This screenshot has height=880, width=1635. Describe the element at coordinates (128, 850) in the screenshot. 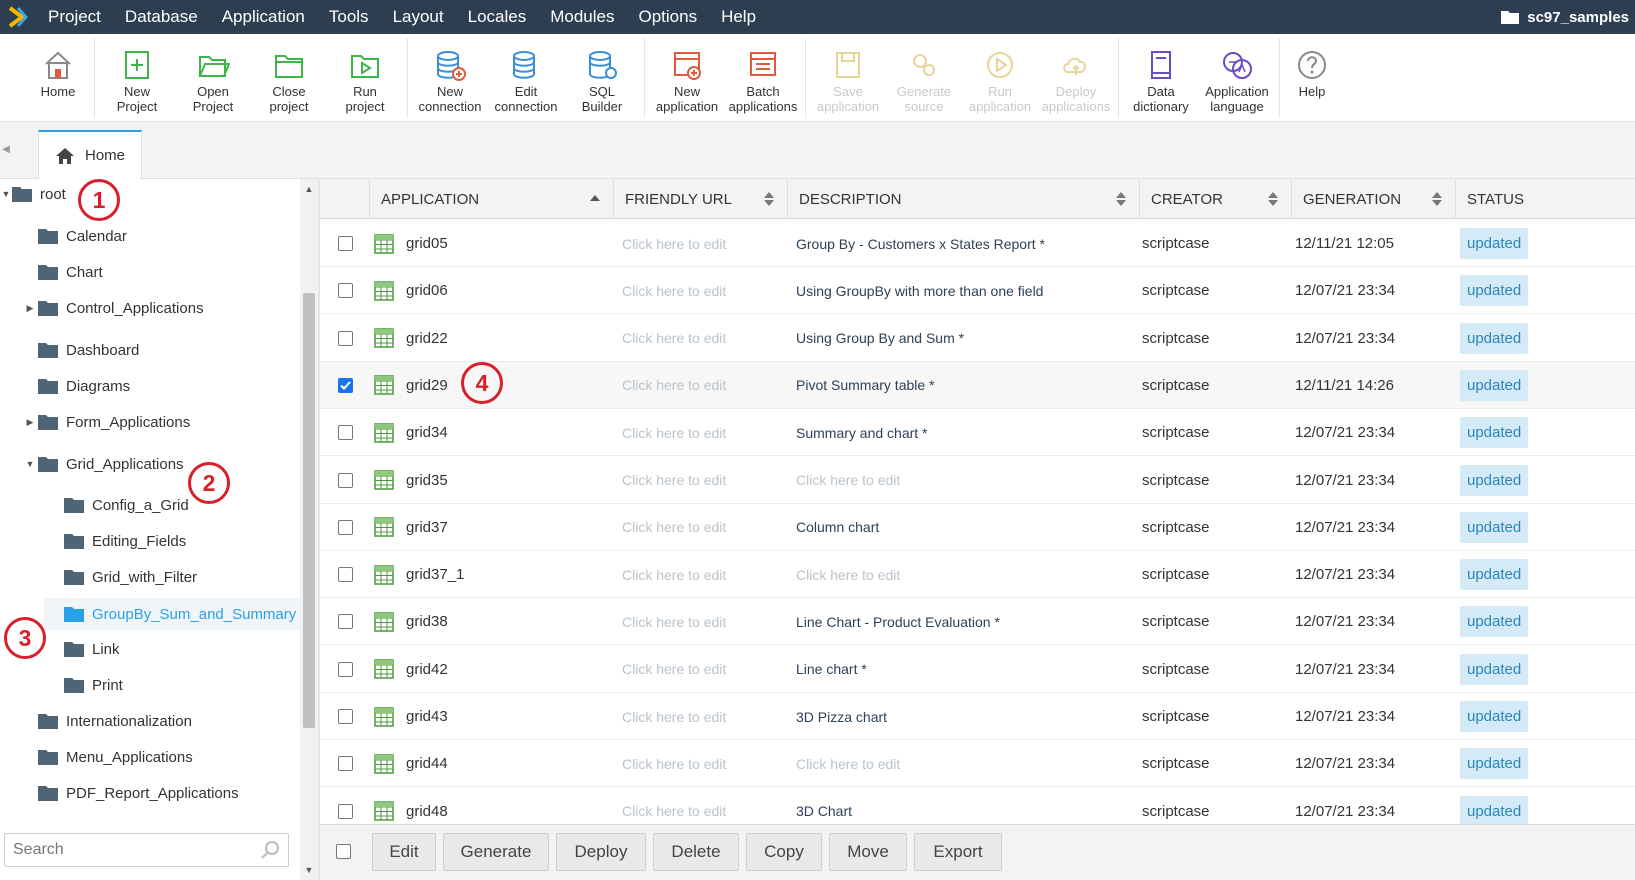

I see `tree-search-input` at that location.